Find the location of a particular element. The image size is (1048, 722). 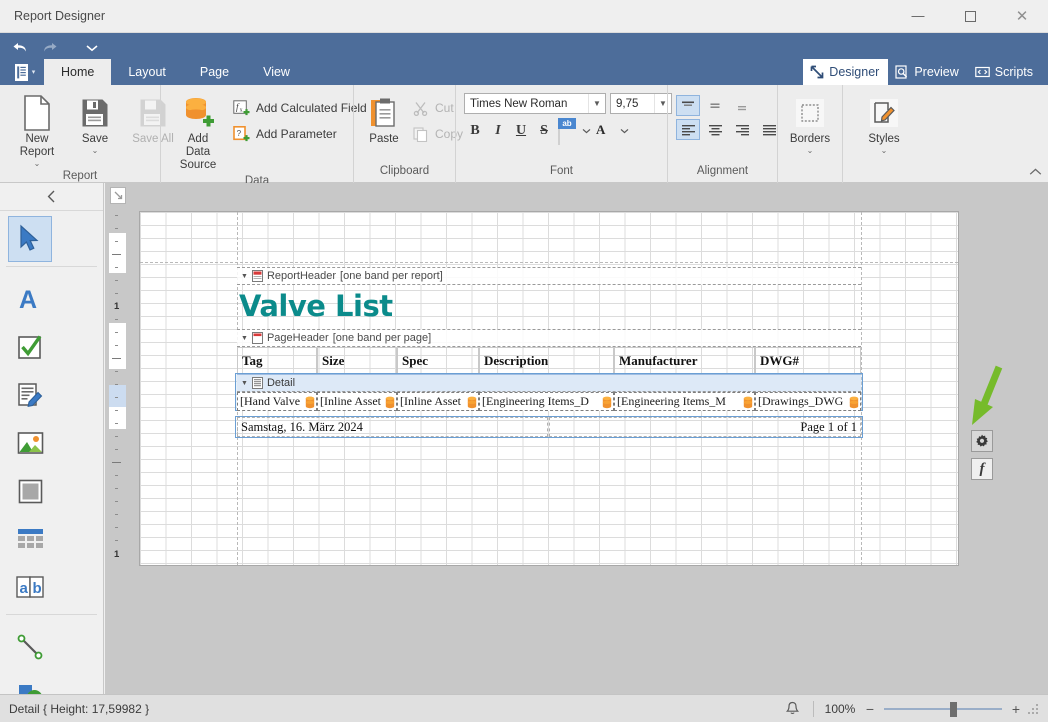

view-mode-preview: Preview is located at coordinates (927, 72).